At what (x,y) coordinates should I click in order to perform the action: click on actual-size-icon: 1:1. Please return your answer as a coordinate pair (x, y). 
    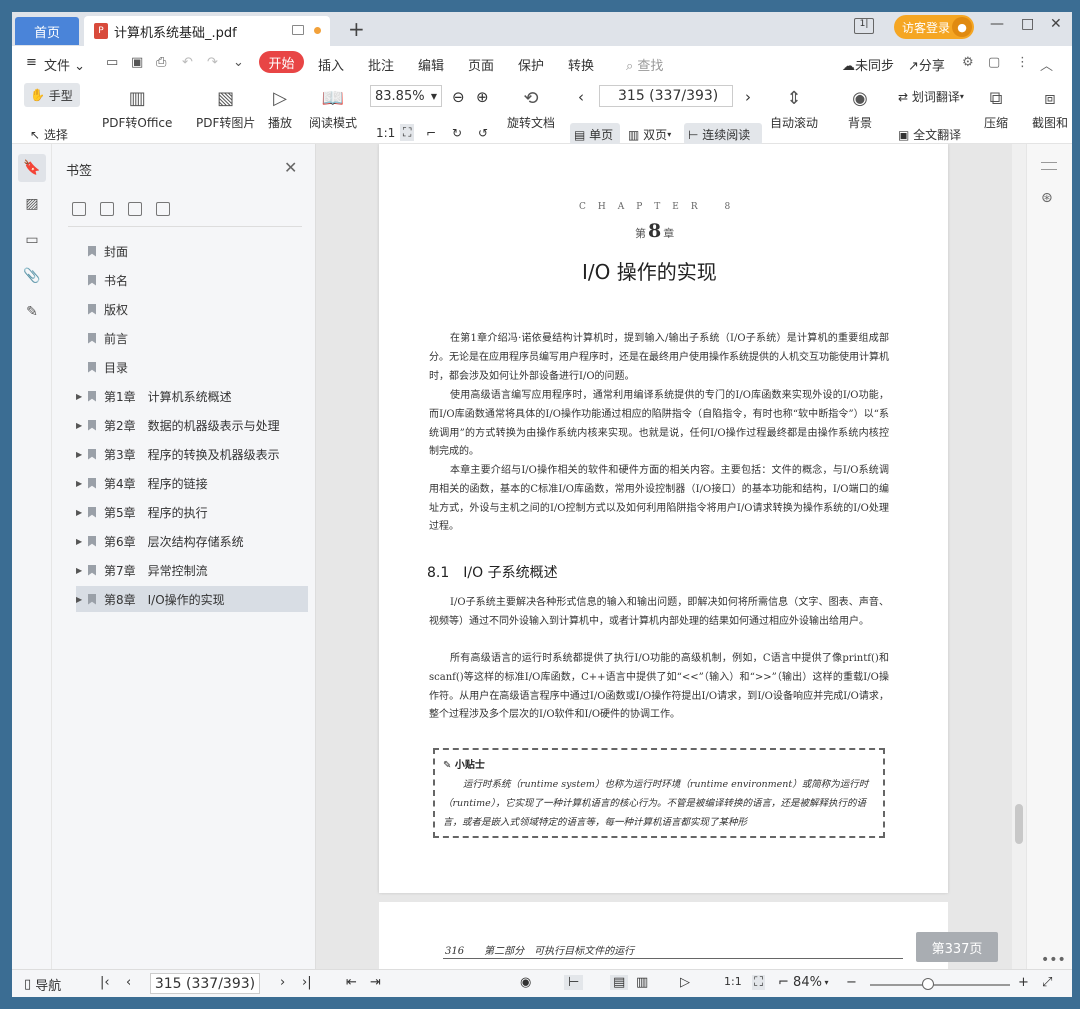
    Looking at the image, I should click on (385, 133).